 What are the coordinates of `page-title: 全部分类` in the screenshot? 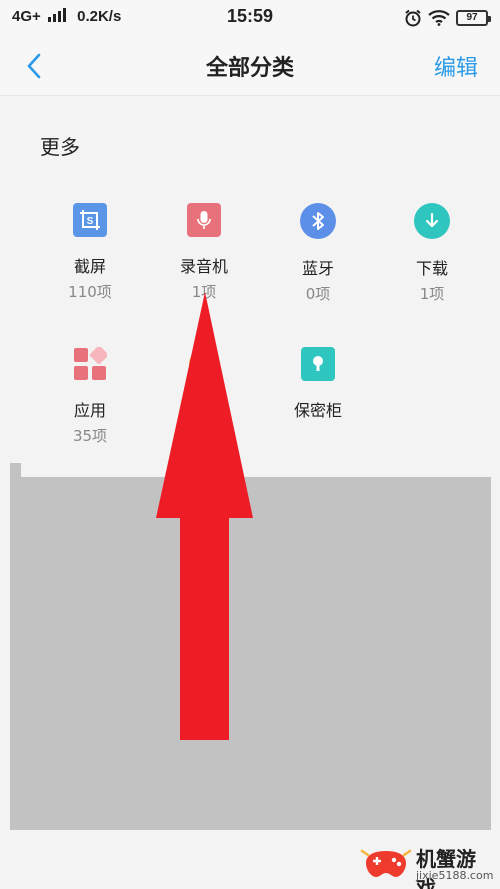 It's located at (249, 68).